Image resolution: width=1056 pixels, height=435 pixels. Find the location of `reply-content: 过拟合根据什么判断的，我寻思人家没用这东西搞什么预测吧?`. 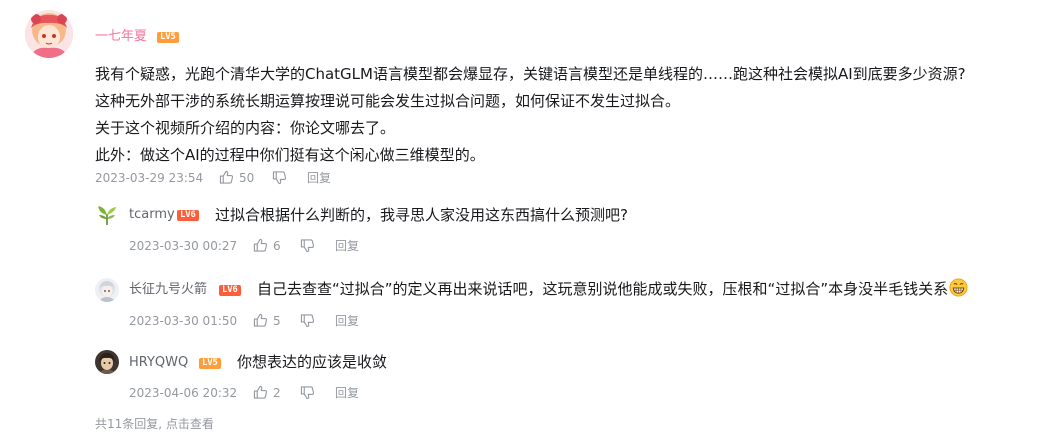

reply-content: 过拟合根据什么判断的，我寻思人家没用这东西搞什么预测吧? is located at coordinates (421, 215).